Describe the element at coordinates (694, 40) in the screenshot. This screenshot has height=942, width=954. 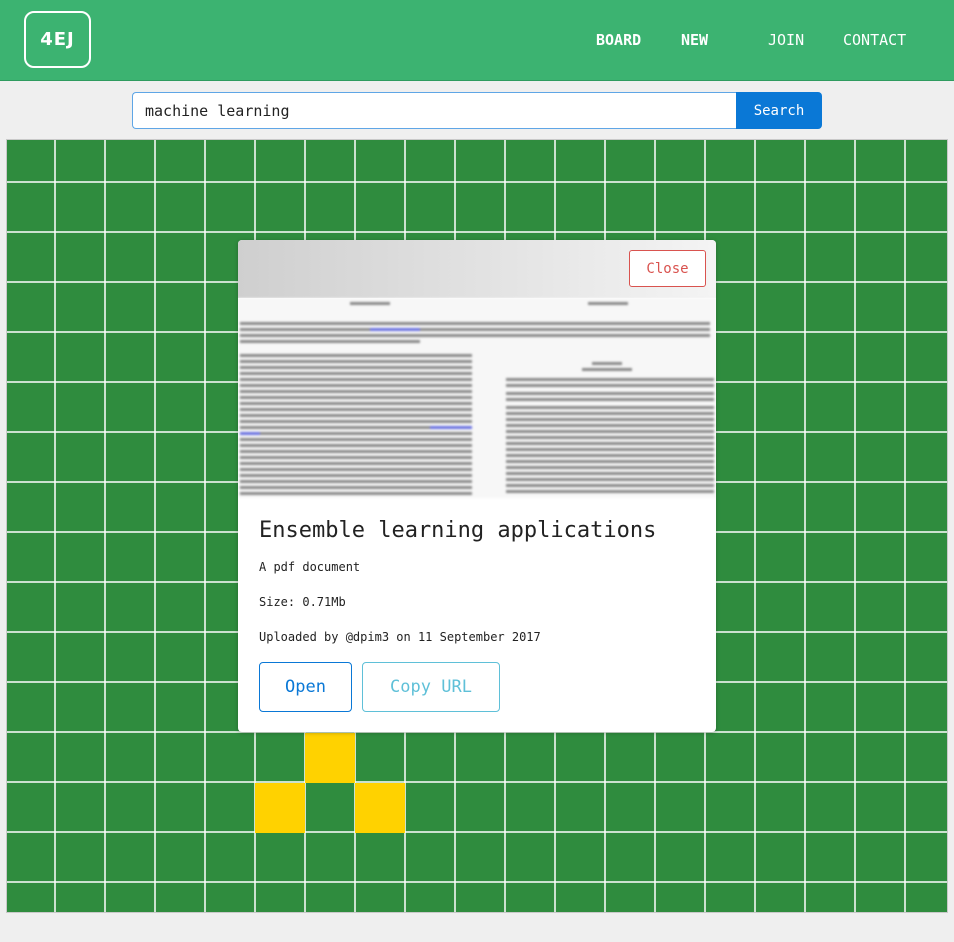
I see `nav-new: NEW` at that location.